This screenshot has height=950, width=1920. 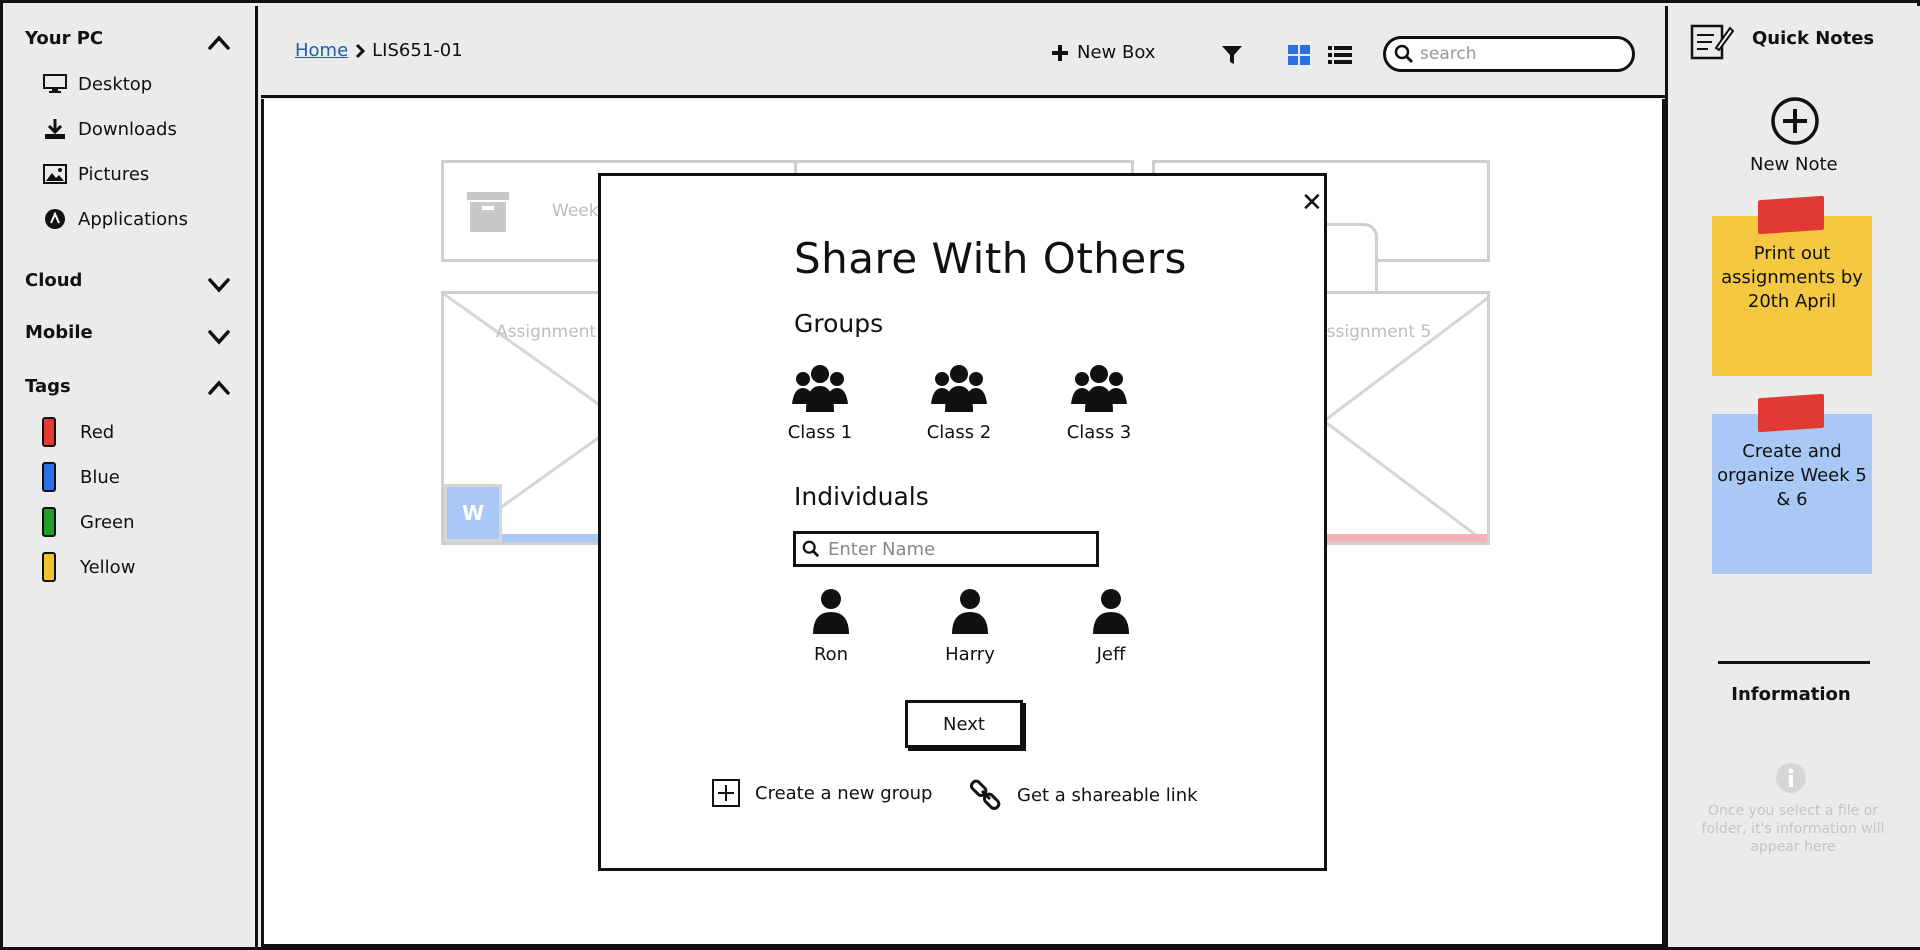 I want to click on breadcrumb: Home LIS651-01, so click(x=379, y=50).